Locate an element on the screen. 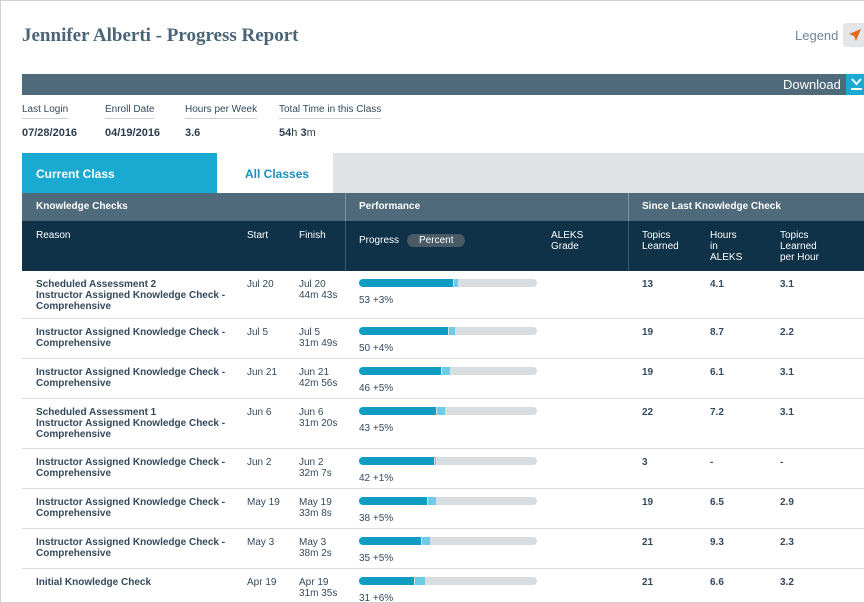  row-finish: May 3 38m 2s is located at coordinates (315, 548).